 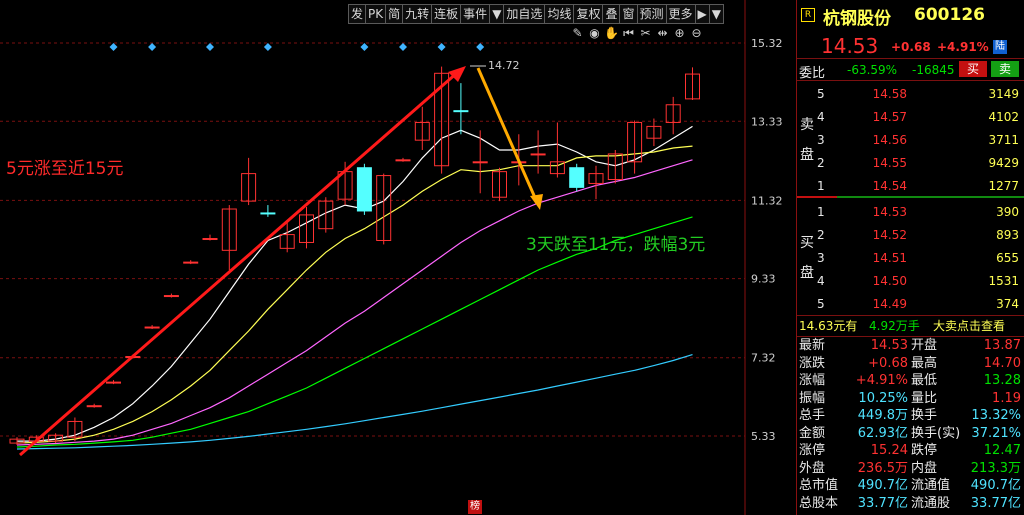 I want to click on connect-tag: 陆, so click(x=1000, y=47).